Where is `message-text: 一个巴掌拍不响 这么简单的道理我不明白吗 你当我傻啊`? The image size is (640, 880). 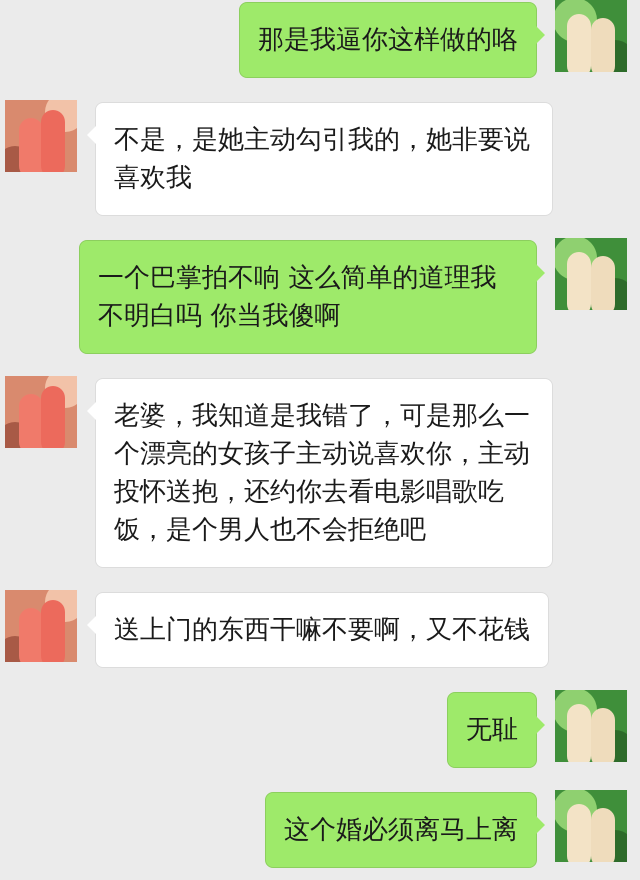
message-text: 一个巴掌拍不响 这么简单的道理我不明白吗 你当我傻啊 is located at coordinates (297, 297).